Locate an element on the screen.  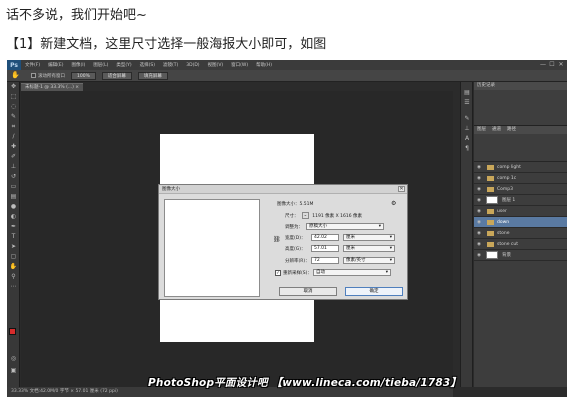
eyedropper-tool-icon: ∕ is located at coordinates (13, 137).